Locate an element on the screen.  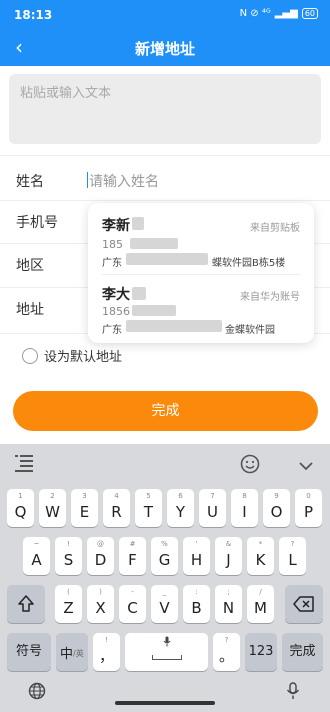
key: ? L is located at coordinates (292, 556).